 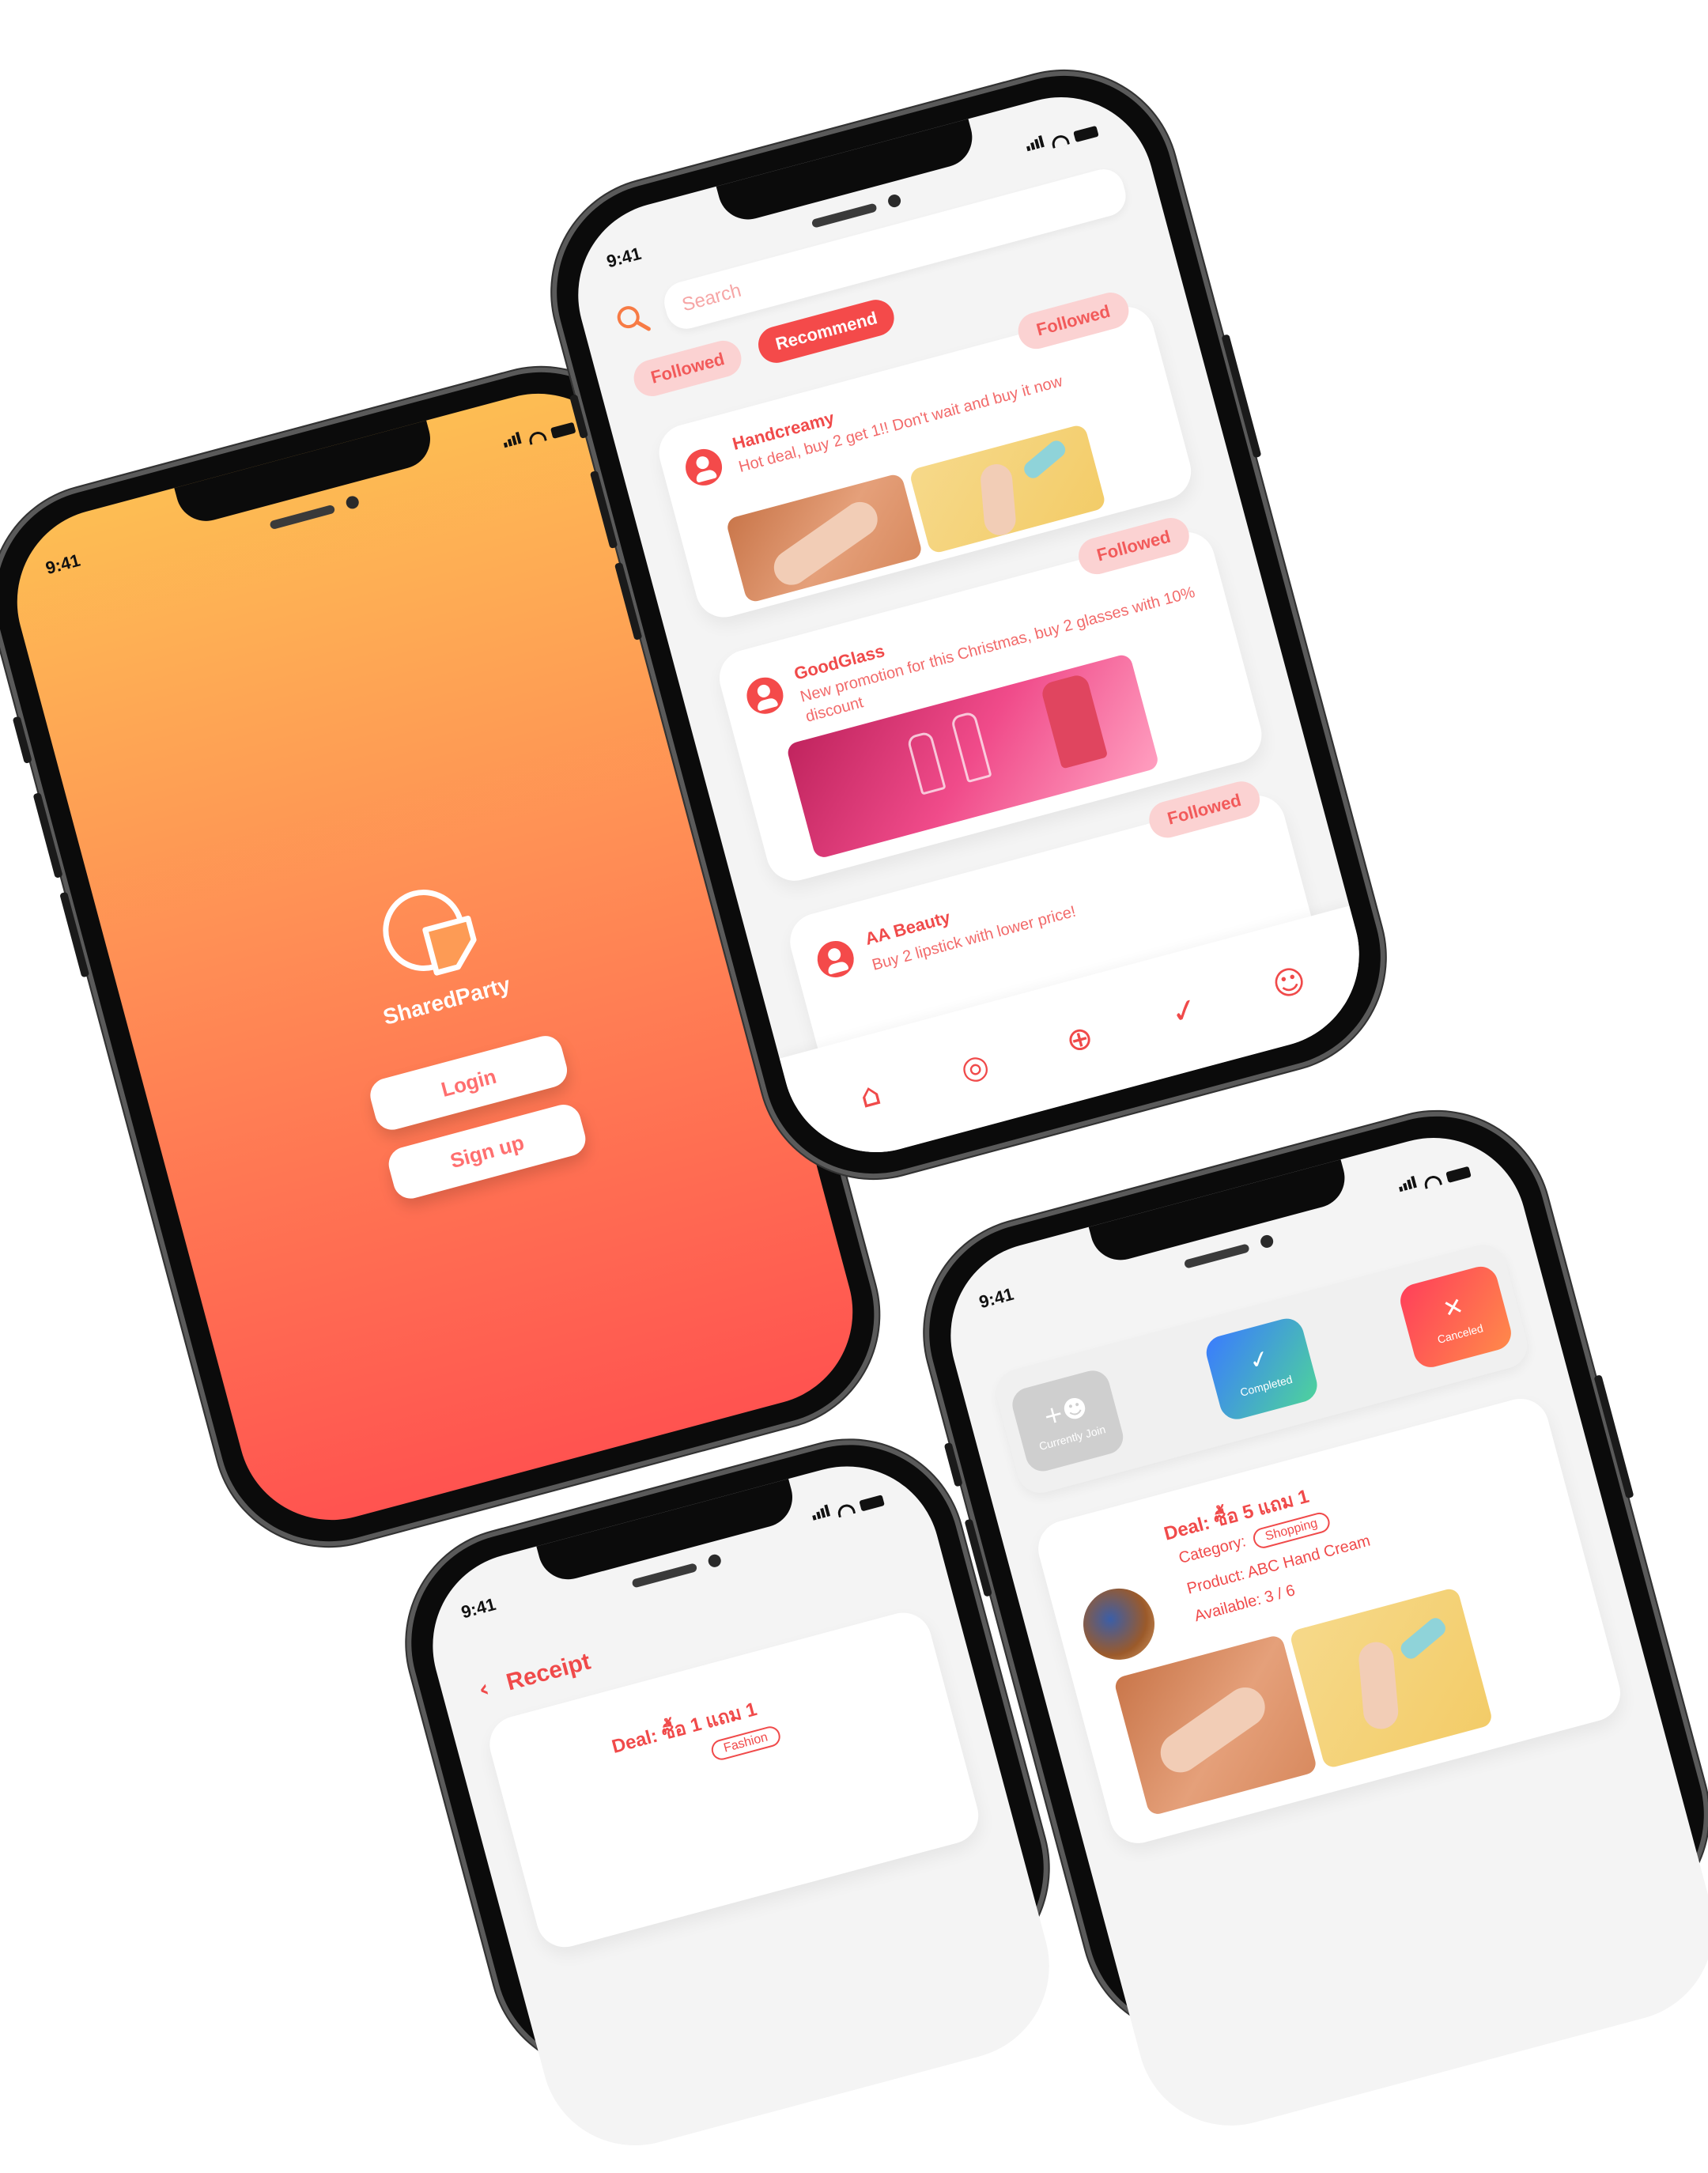 I want to click on tab-followed: Followed, so click(x=687, y=368).